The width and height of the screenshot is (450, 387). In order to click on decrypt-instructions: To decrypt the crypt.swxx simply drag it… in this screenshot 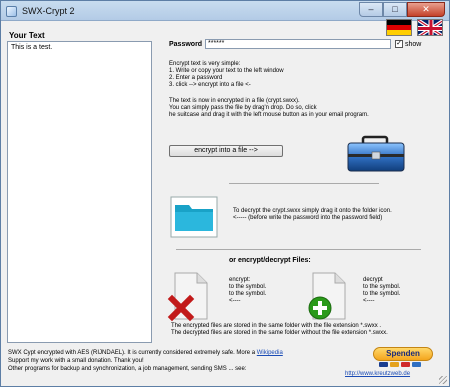, I will do `click(333, 215)`.